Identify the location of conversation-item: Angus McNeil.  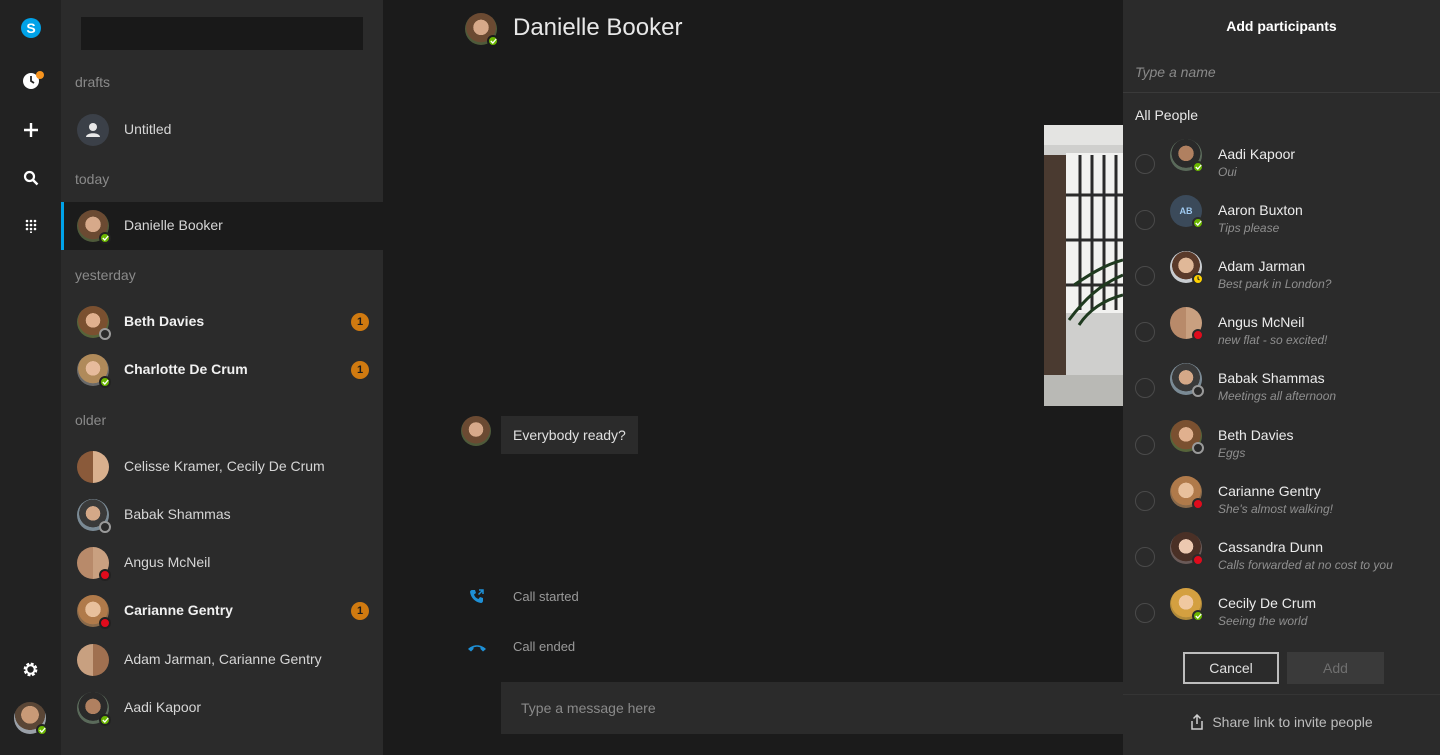
(222, 563).